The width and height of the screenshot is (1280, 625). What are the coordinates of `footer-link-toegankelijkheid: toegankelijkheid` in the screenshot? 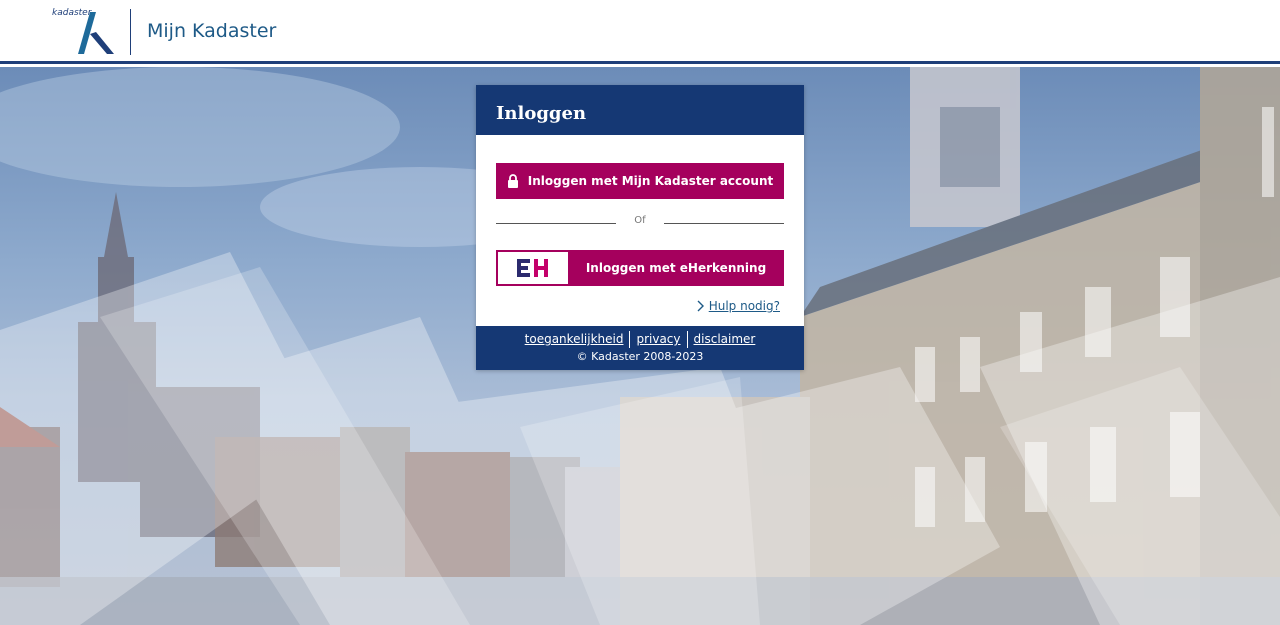 It's located at (574, 339).